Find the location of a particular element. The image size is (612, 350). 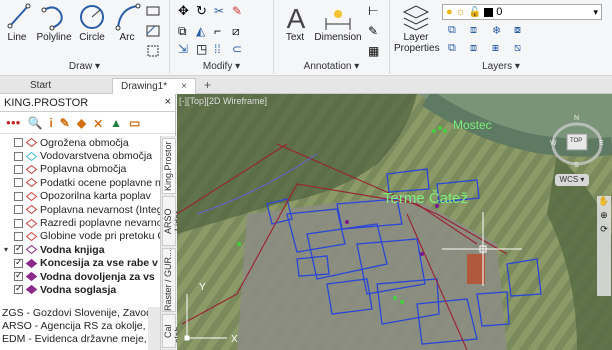

layer-match-icon: ⧉ is located at coordinates (455, 49).